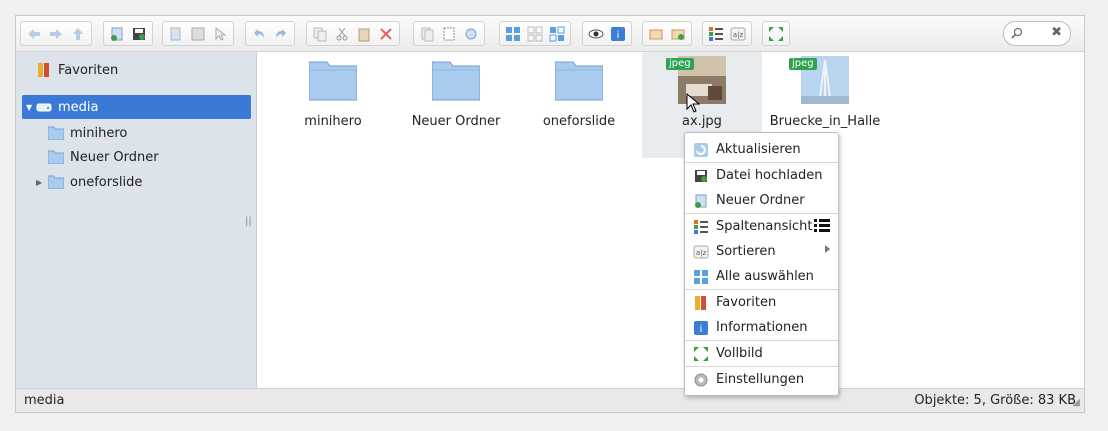 Image resolution: width=1108 pixels, height=431 pixels. What do you see at coordinates (1076, 402) in the screenshot?
I see `resize-grip-icon: ◢` at bounding box center [1076, 402].